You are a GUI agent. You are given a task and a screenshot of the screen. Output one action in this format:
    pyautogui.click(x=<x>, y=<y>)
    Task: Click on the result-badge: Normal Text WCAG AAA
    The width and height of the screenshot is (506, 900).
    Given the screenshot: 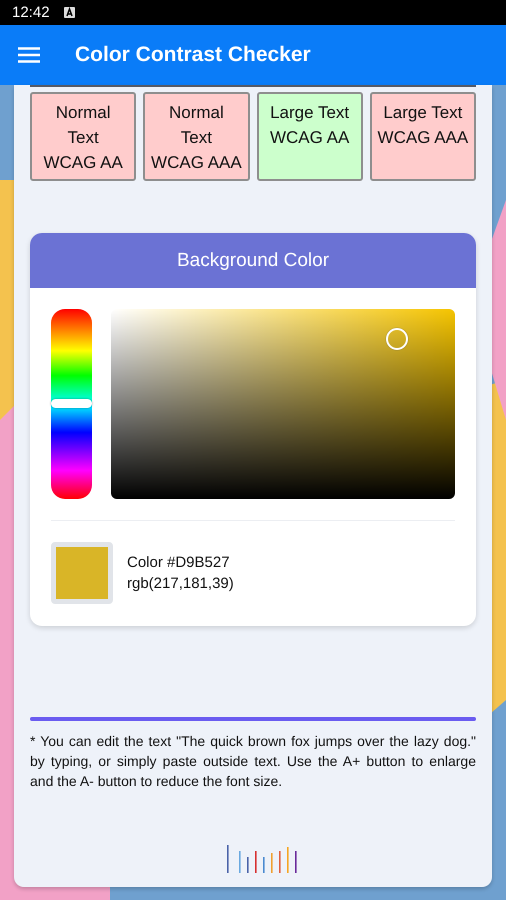 What is the action you would take?
    pyautogui.click(x=196, y=136)
    